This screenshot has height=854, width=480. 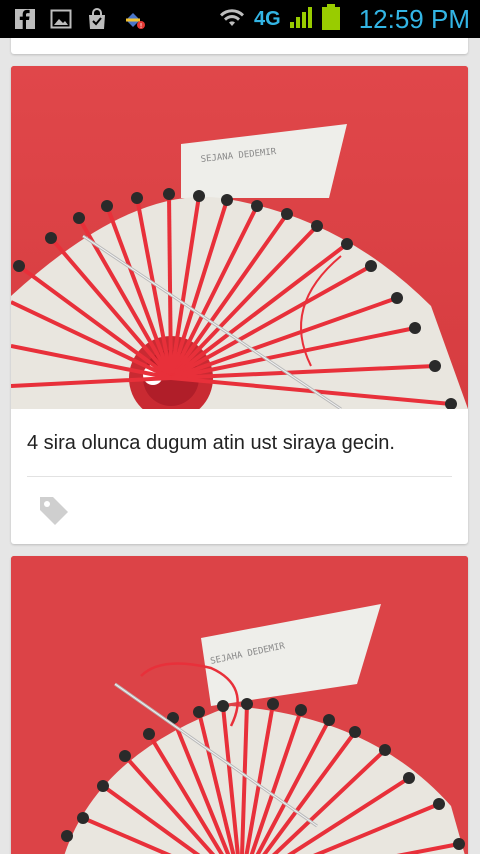 I want to click on tag-button, so click(x=54, y=511).